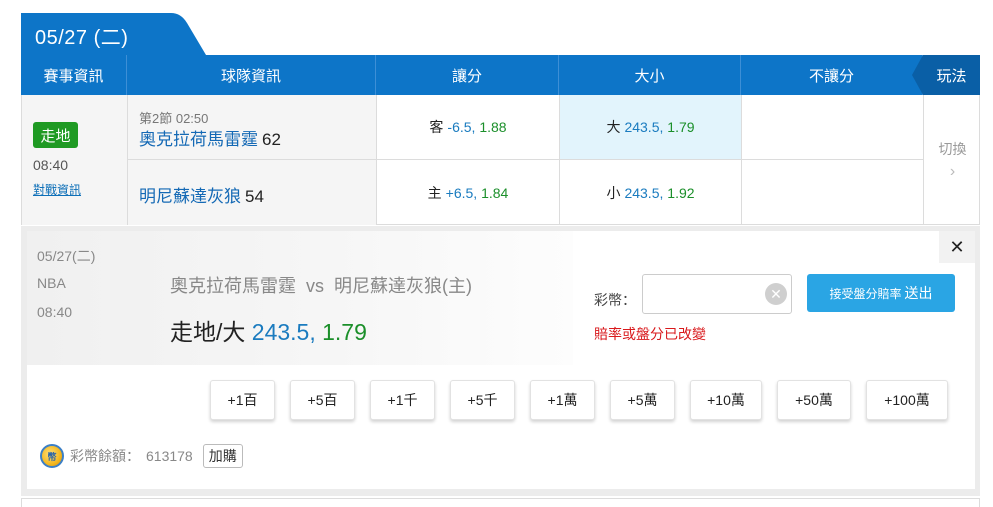 Image resolution: width=993 pixels, height=507 pixels. What do you see at coordinates (865, 293) in the screenshot?
I see `submit-accept-text: 接受盤分賠率` at bounding box center [865, 293].